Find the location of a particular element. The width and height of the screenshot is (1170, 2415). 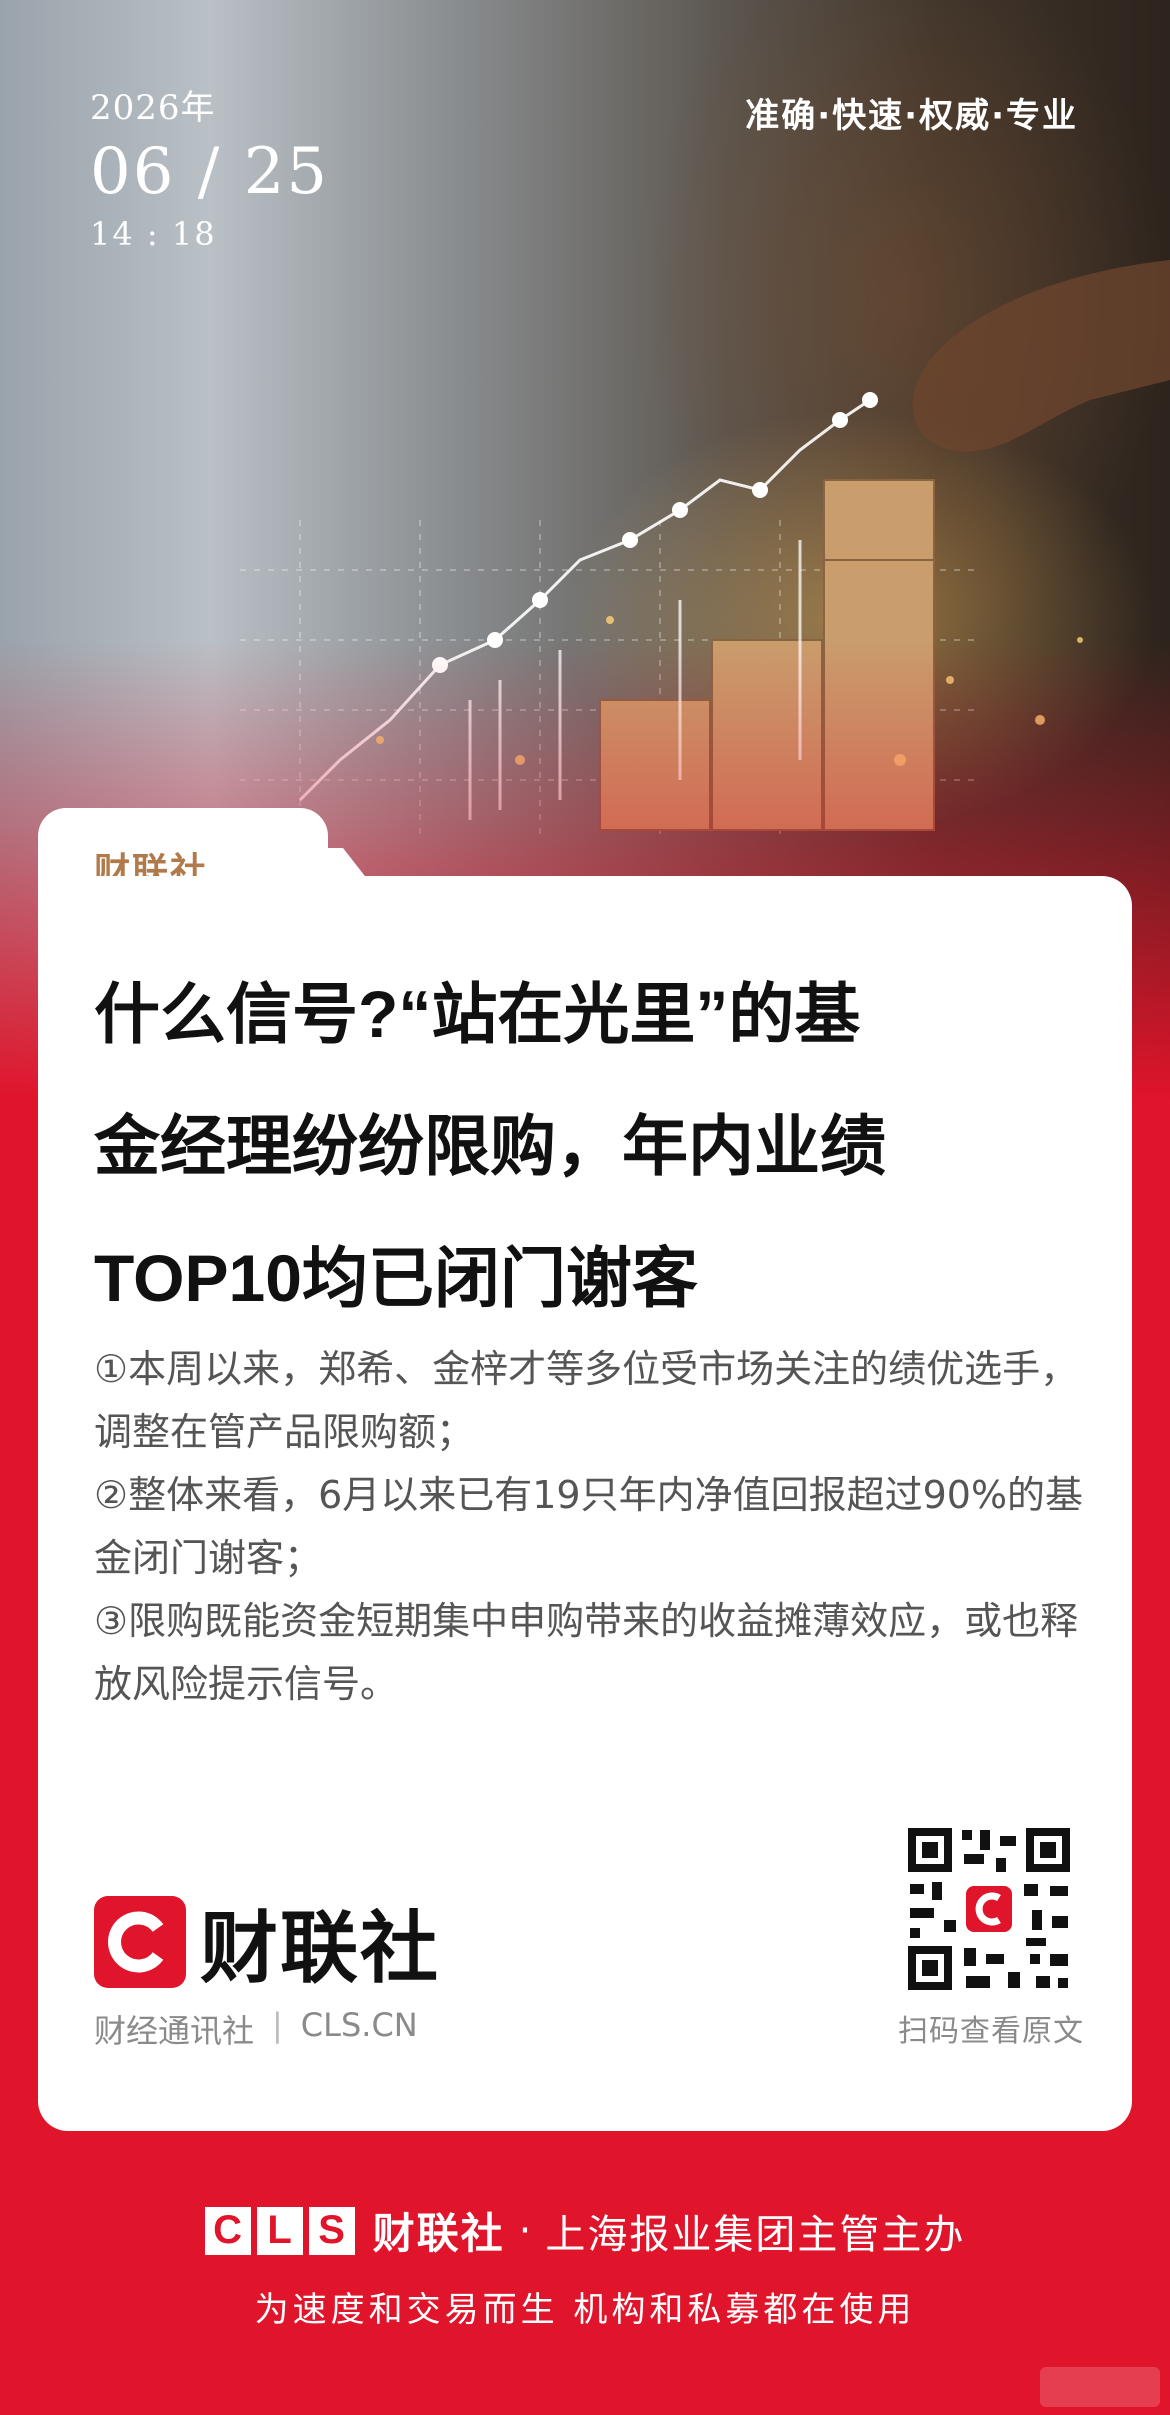

brand-sub-right: CLS.CN is located at coordinates (359, 2025).